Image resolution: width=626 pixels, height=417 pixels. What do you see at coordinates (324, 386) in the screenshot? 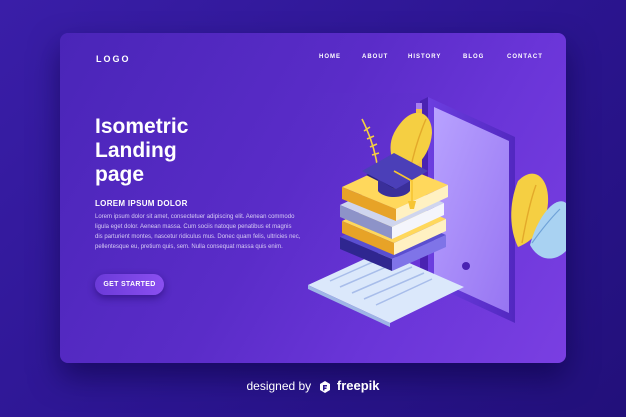
I see `freepik-logo-icon` at bounding box center [324, 386].